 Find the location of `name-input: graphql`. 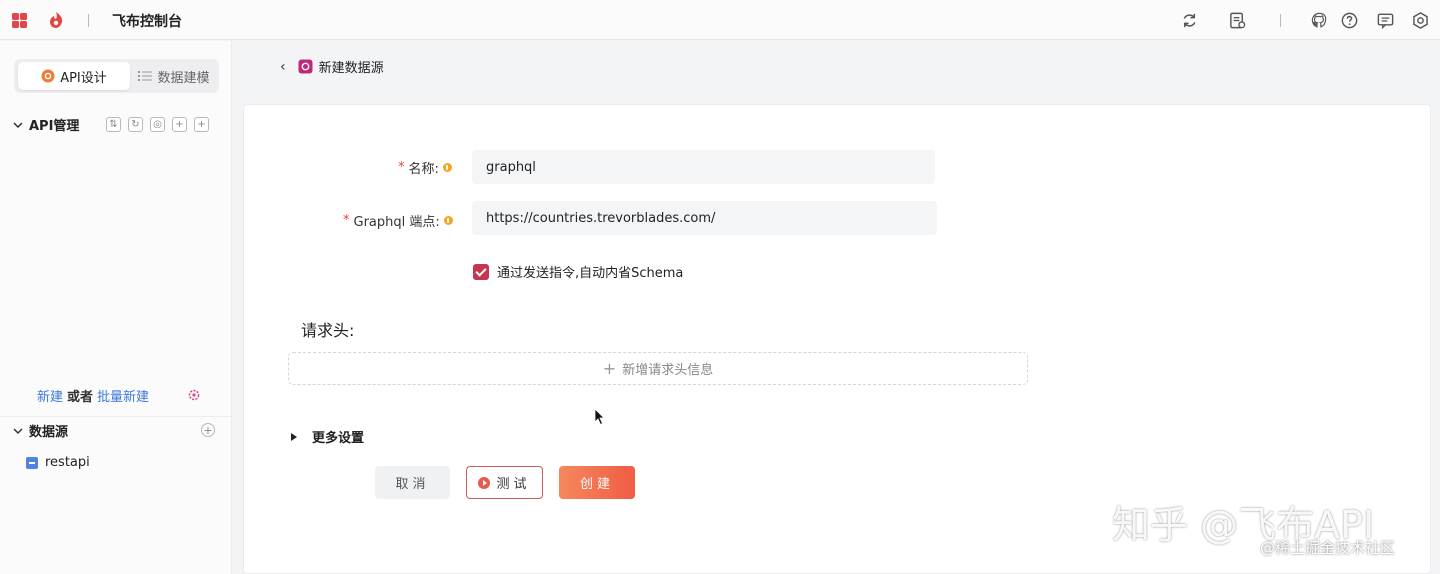

name-input: graphql is located at coordinates (703, 167).